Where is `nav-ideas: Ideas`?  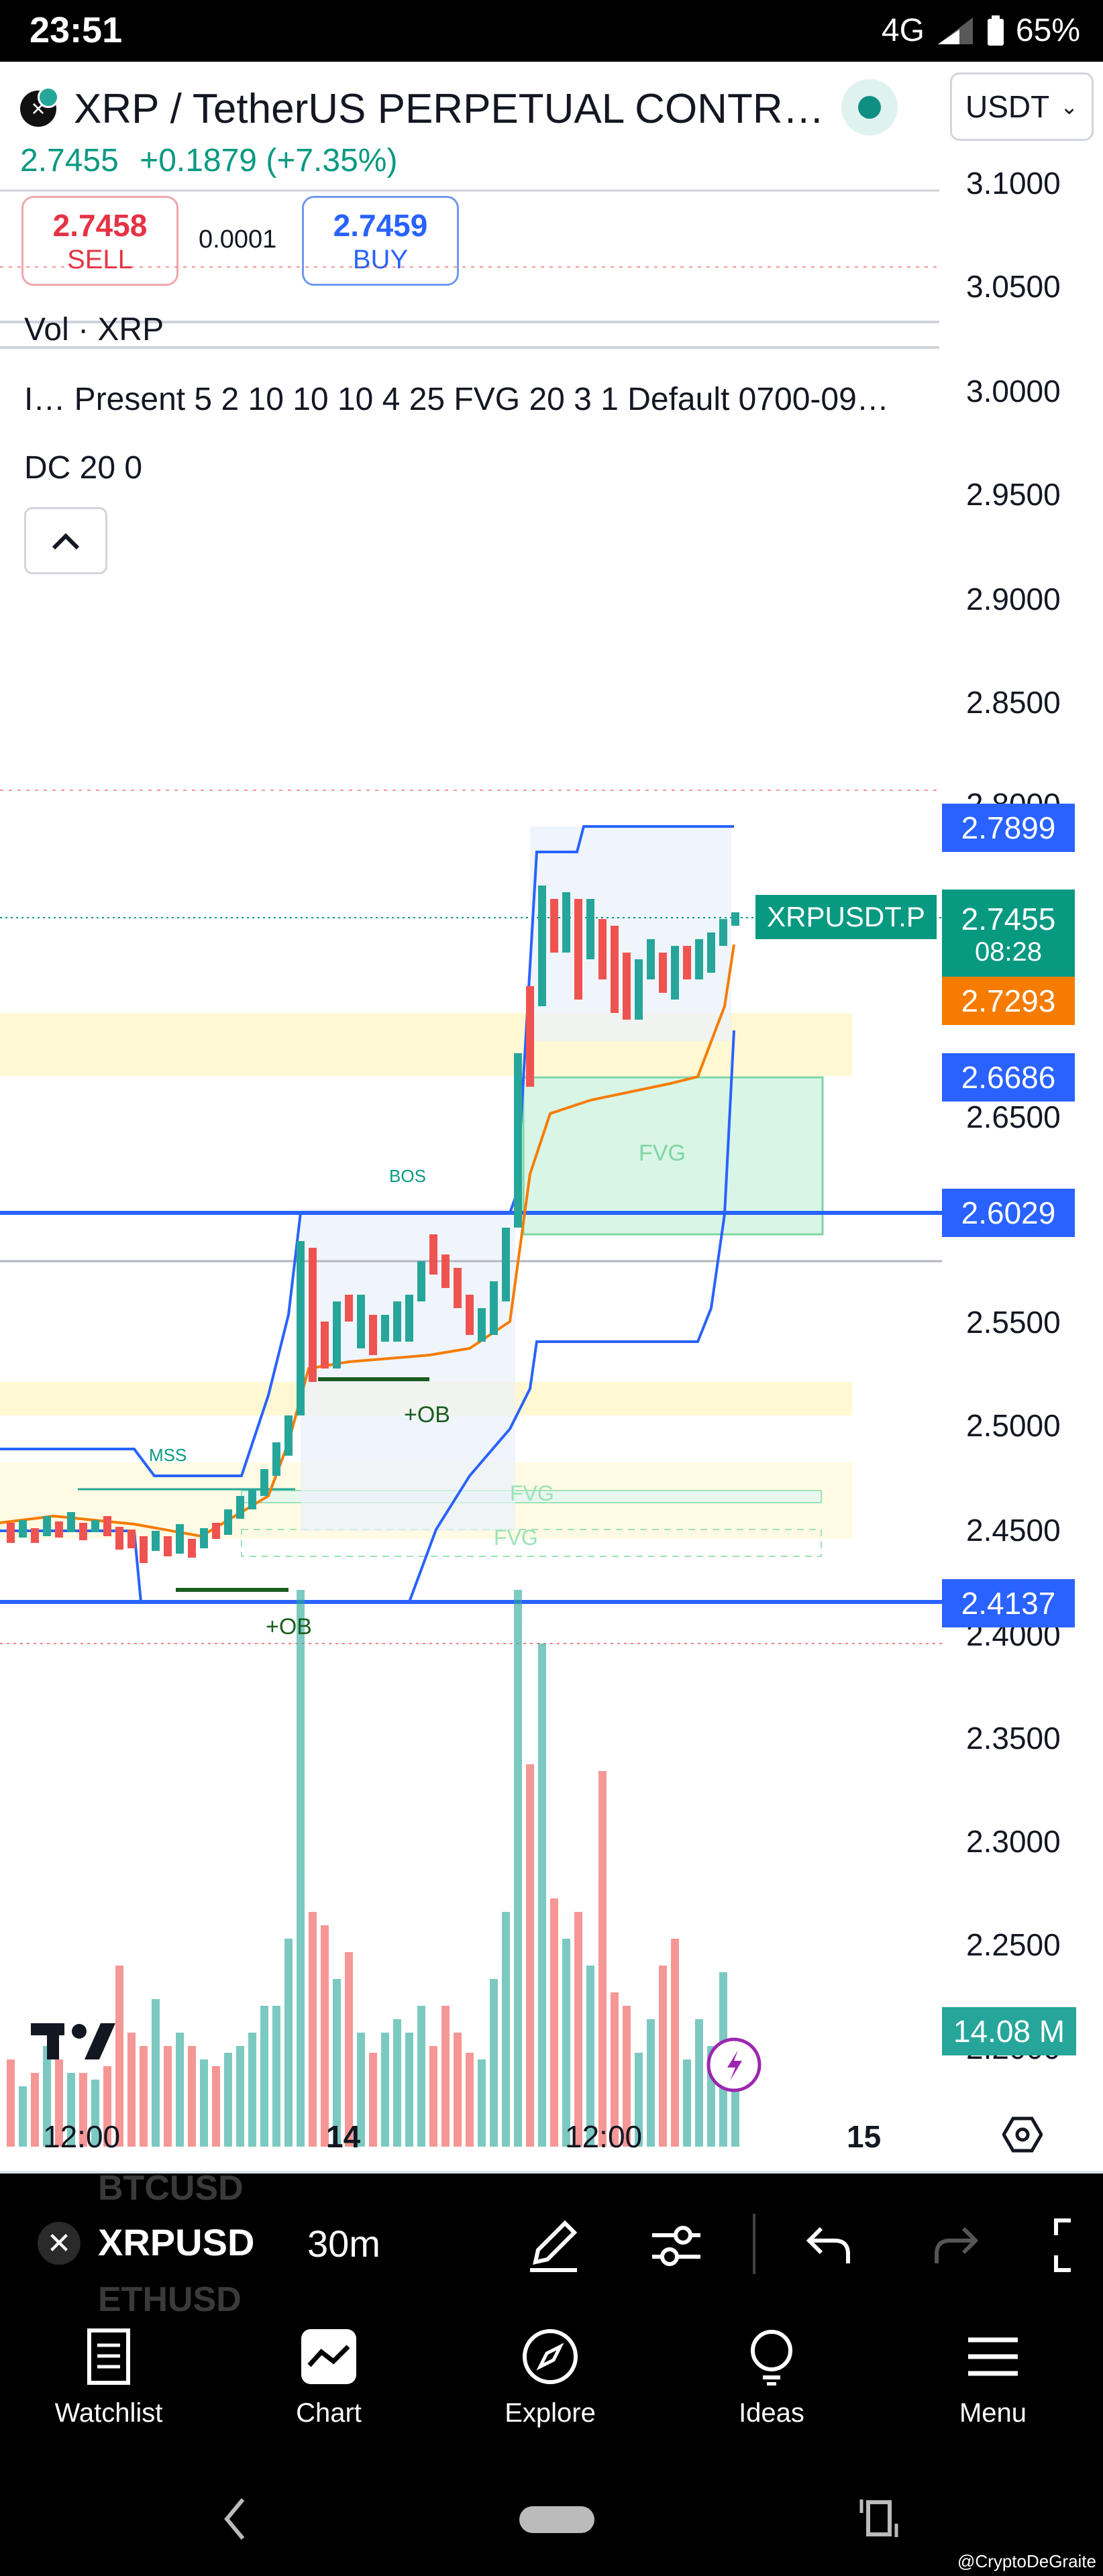 nav-ideas: Ideas is located at coordinates (772, 2378).